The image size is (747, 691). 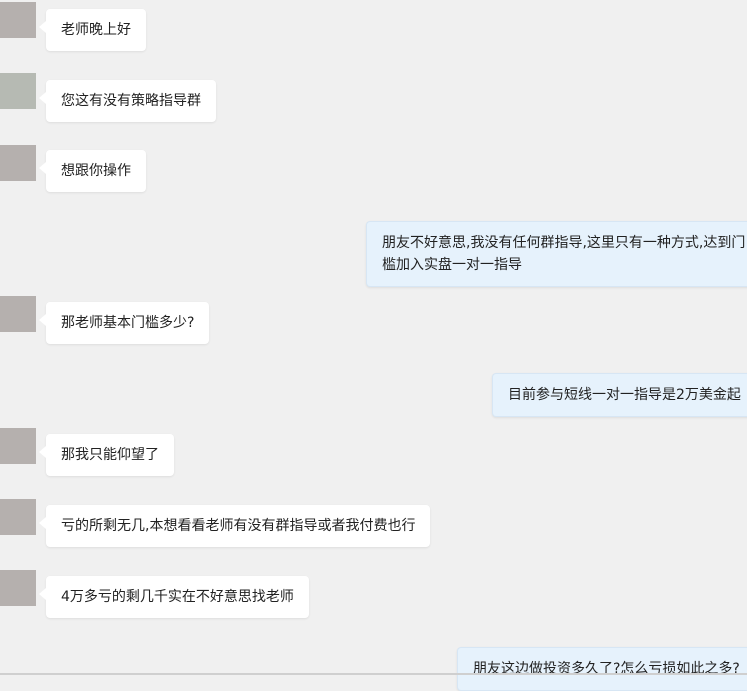 I want to click on message-text: 想跟你操作, so click(x=96, y=171).